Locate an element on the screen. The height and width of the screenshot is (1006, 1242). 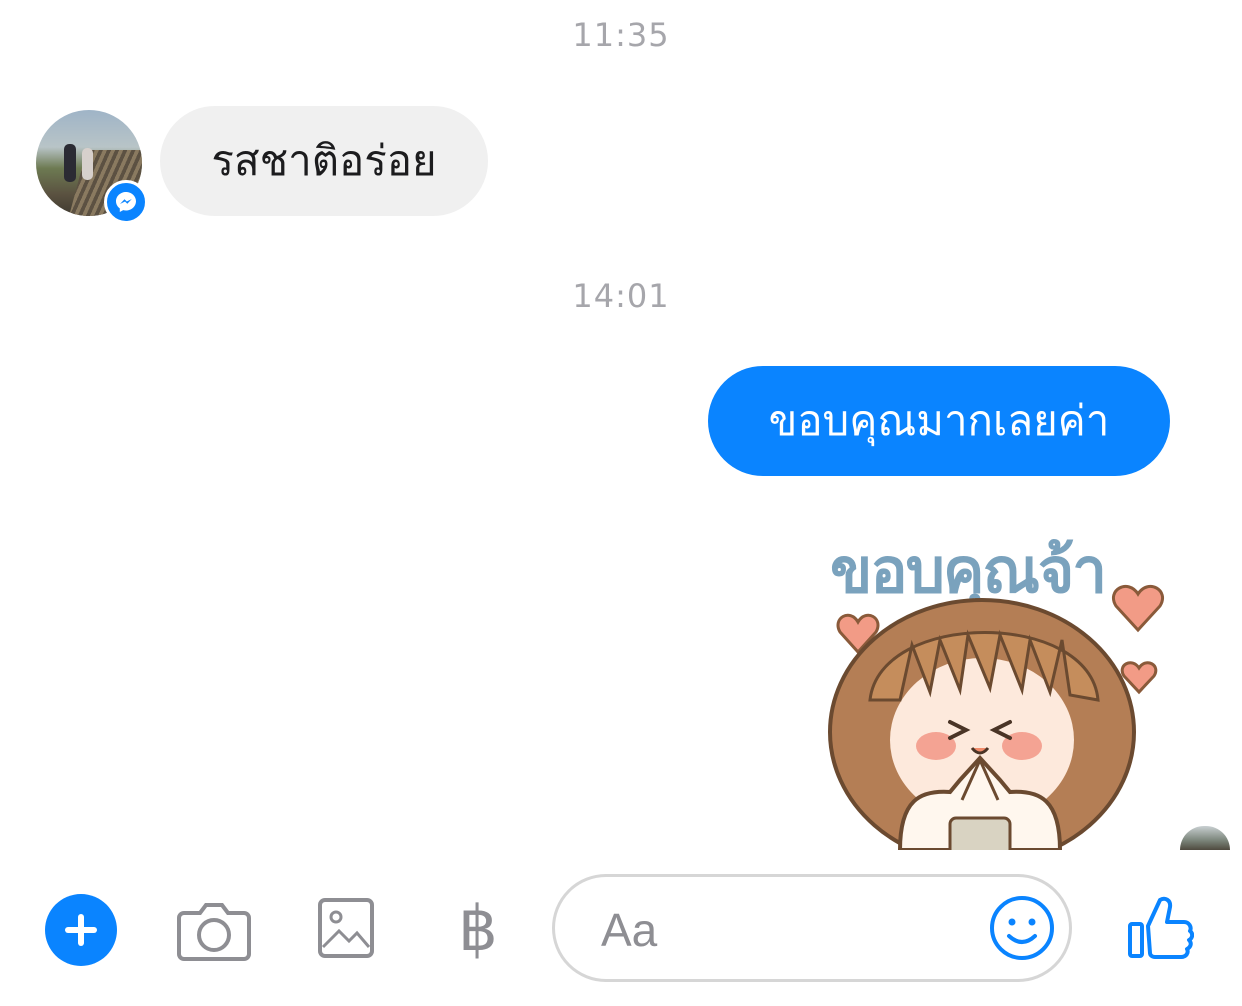
sticker-message: ขอบคุณจ้า is located at coordinates (990, 675).